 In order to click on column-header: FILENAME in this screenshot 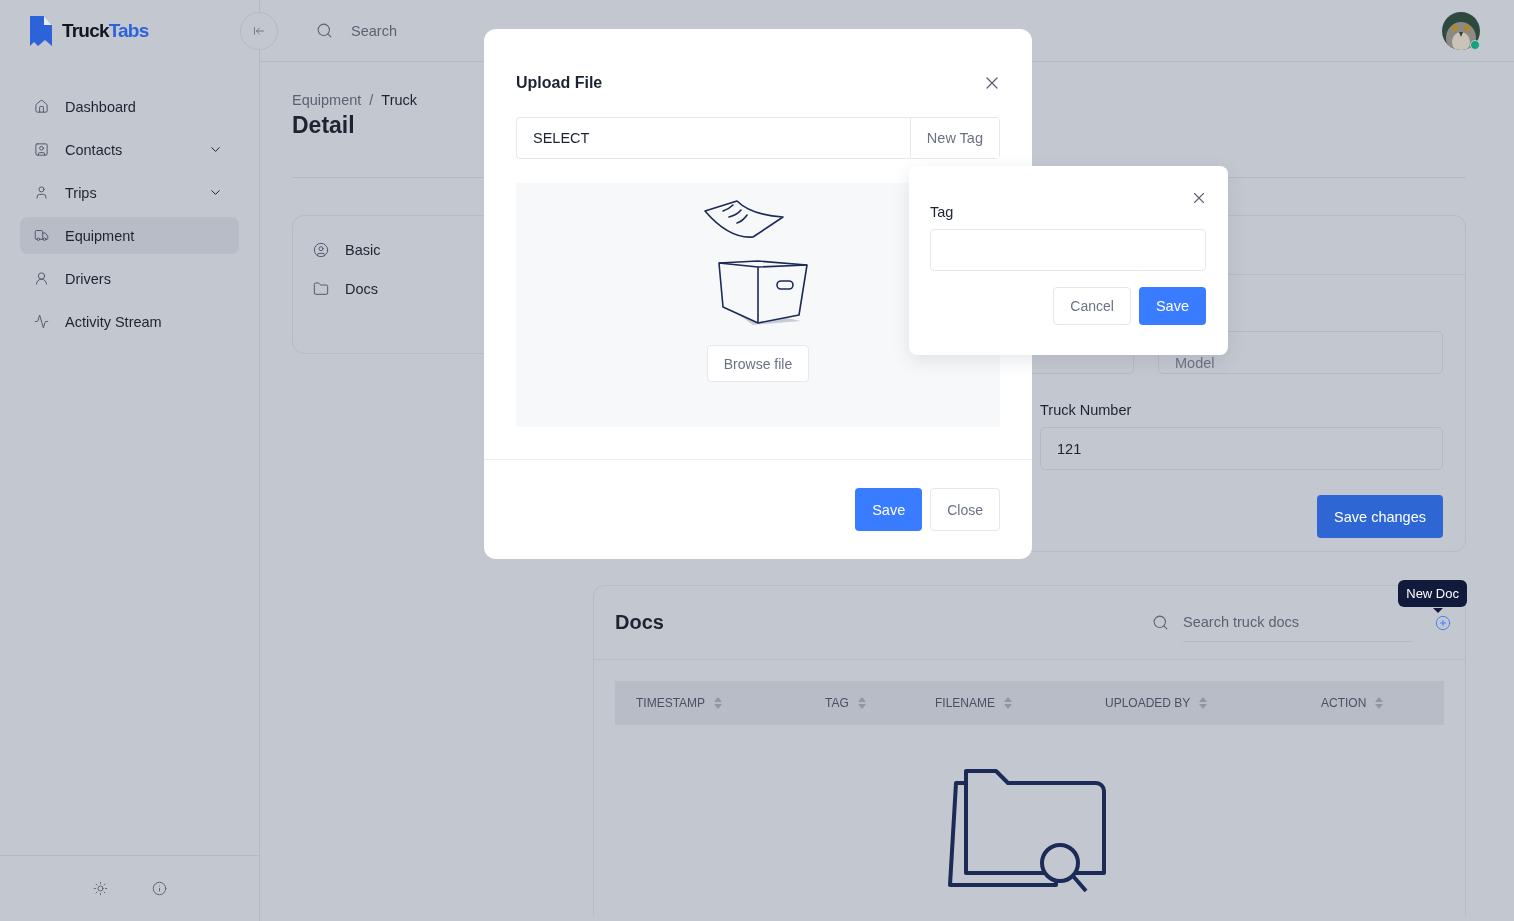, I will do `click(965, 703)`.